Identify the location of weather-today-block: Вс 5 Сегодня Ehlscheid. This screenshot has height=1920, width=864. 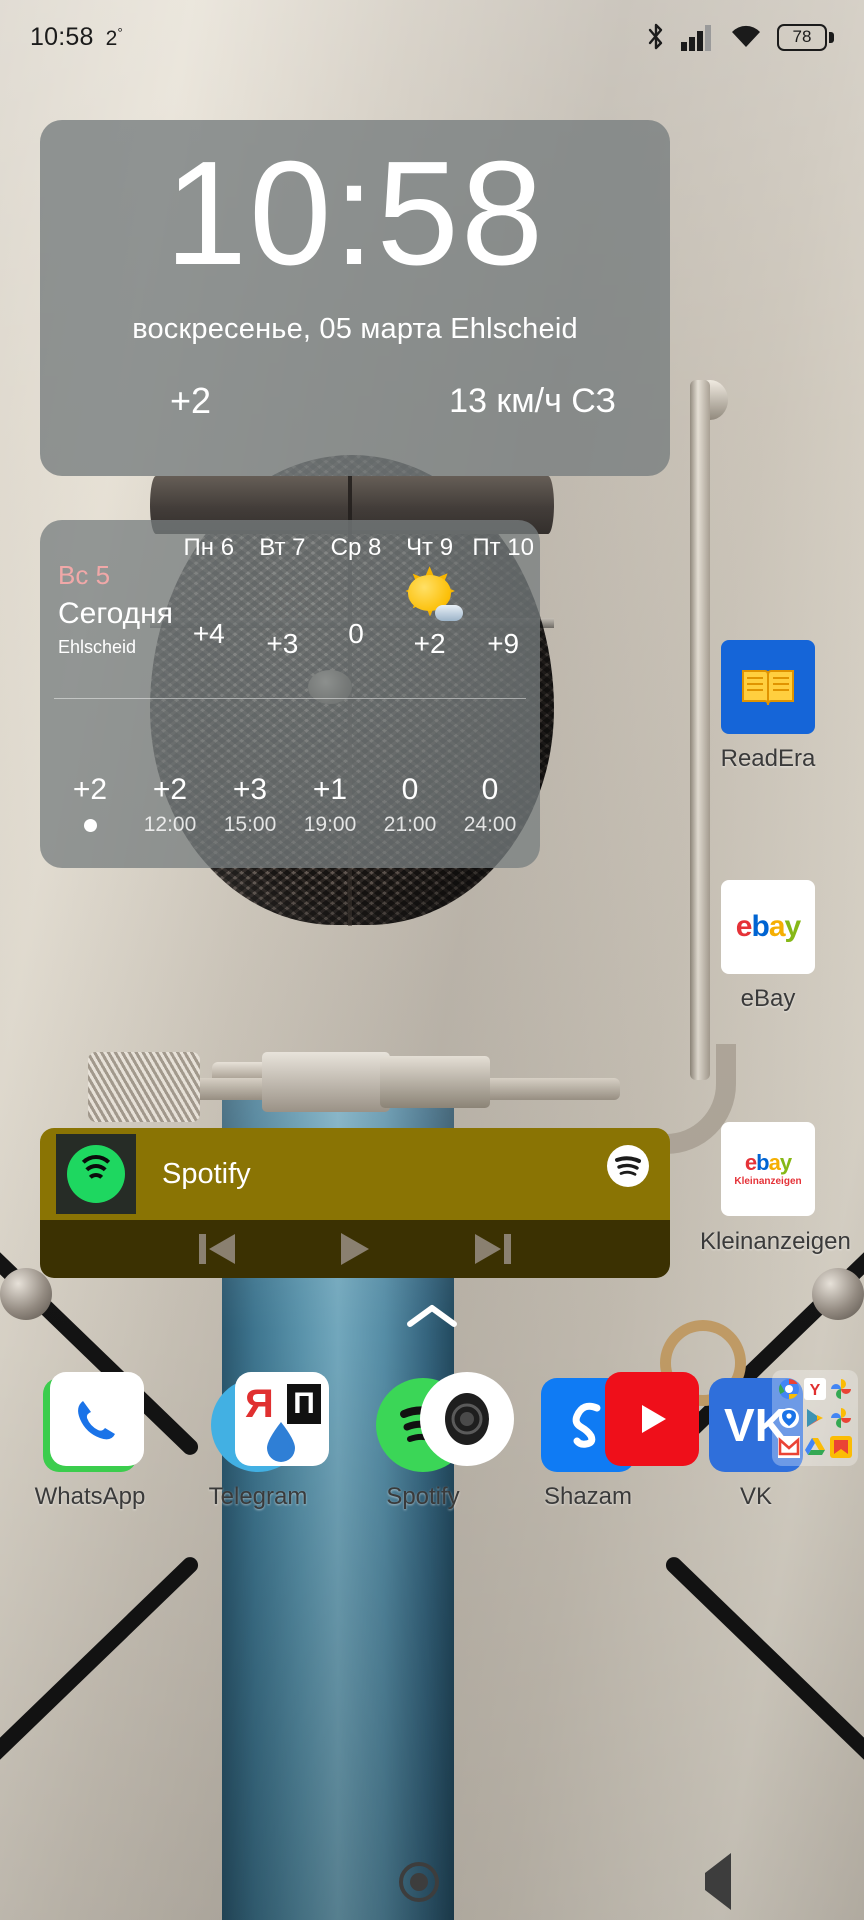
(106, 610).